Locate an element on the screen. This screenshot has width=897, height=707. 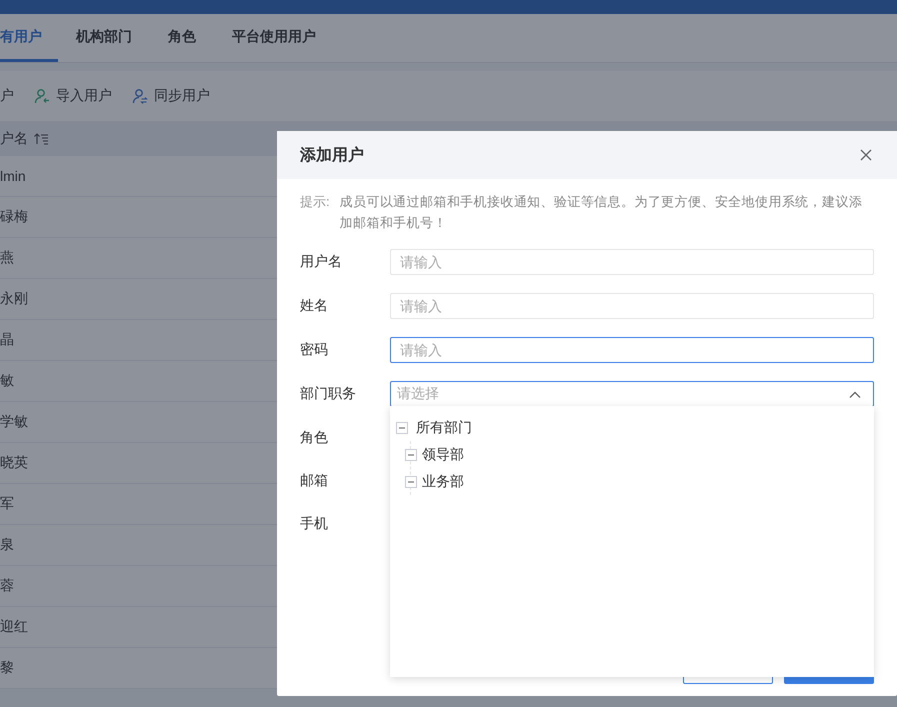
tree-node: 业务部 is located at coordinates (443, 481).